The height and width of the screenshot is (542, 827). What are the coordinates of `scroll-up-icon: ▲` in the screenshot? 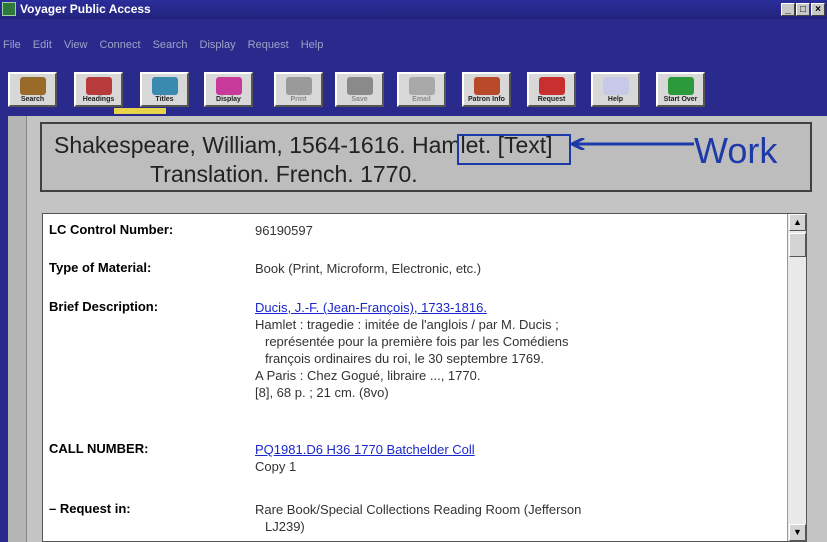 It's located at (797, 222).